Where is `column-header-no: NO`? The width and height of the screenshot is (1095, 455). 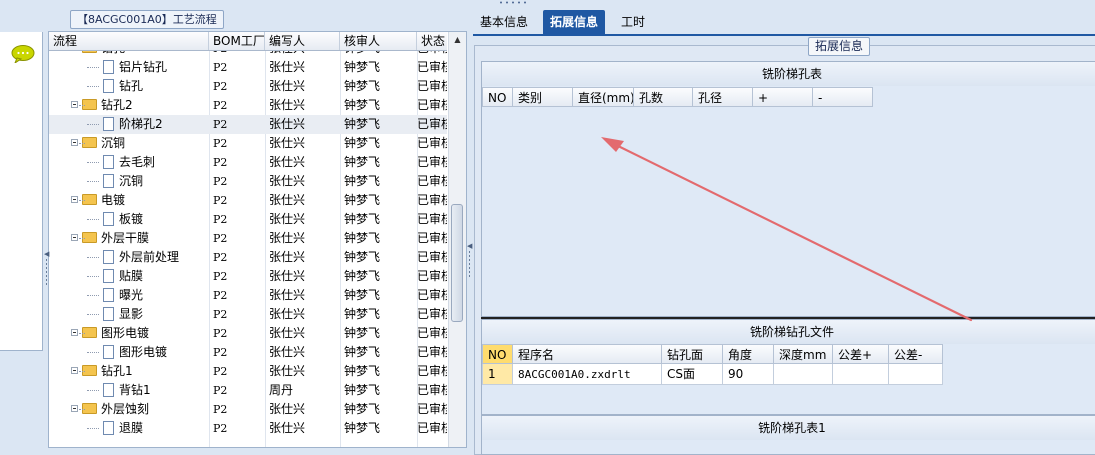 column-header-no: NO is located at coordinates (497, 97).